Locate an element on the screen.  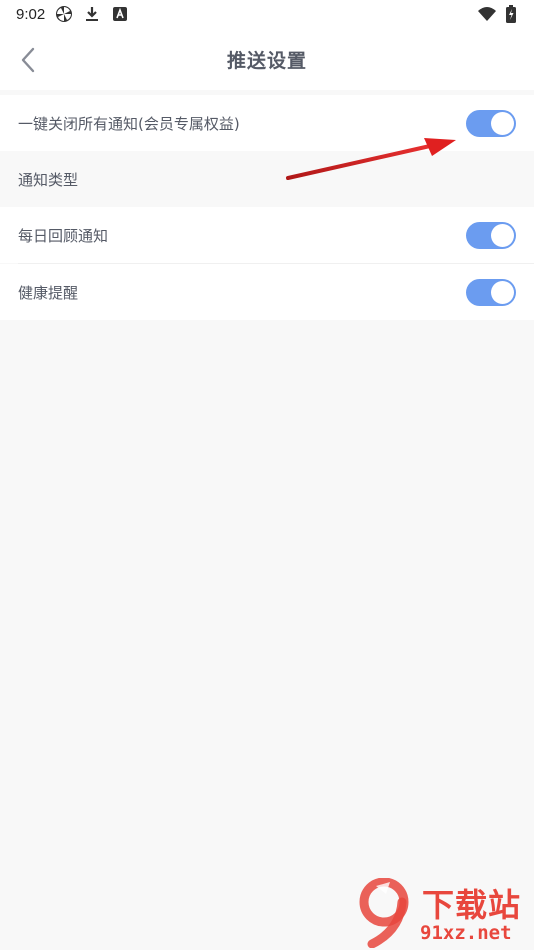
daily-review-row: 每日回顾通知 is located at coordinates (267, 235).